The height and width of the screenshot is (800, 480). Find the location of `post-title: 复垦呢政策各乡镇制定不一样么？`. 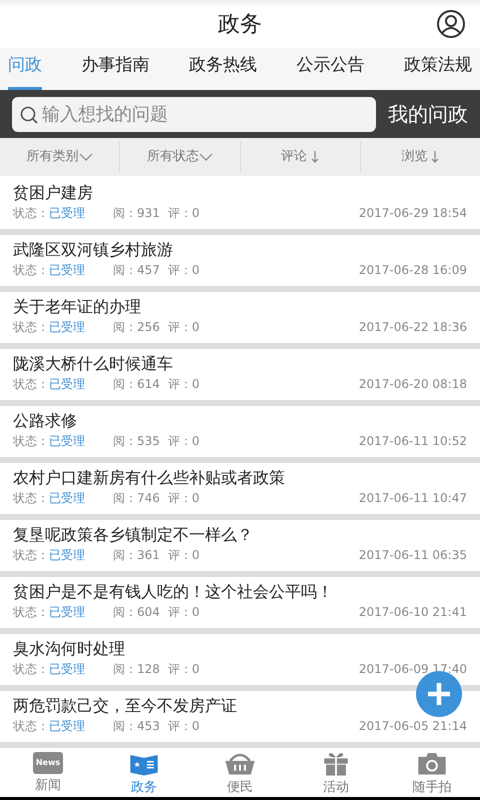

post-title: 复垦呢政策各乡镇制定不一样么？ is located at coordinates (240, 535).